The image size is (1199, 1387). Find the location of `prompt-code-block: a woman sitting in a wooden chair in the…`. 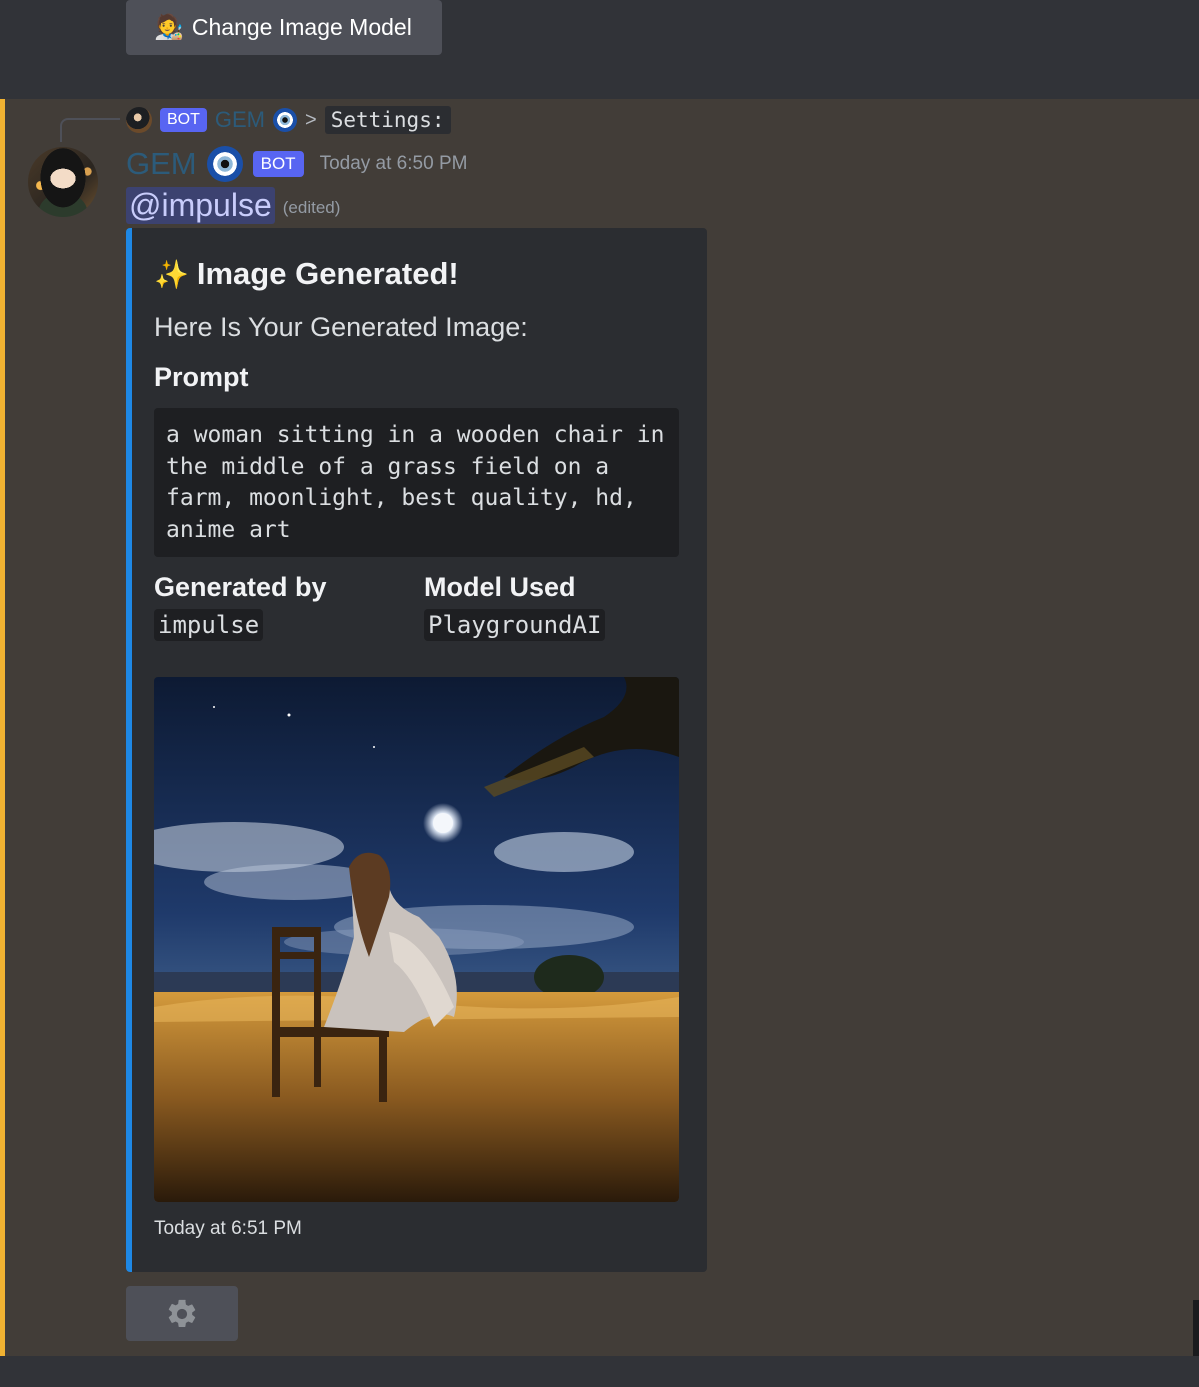

prompt-code-block: a woman sitting in a wooden chair in the… is located at coordinates (416, 482).